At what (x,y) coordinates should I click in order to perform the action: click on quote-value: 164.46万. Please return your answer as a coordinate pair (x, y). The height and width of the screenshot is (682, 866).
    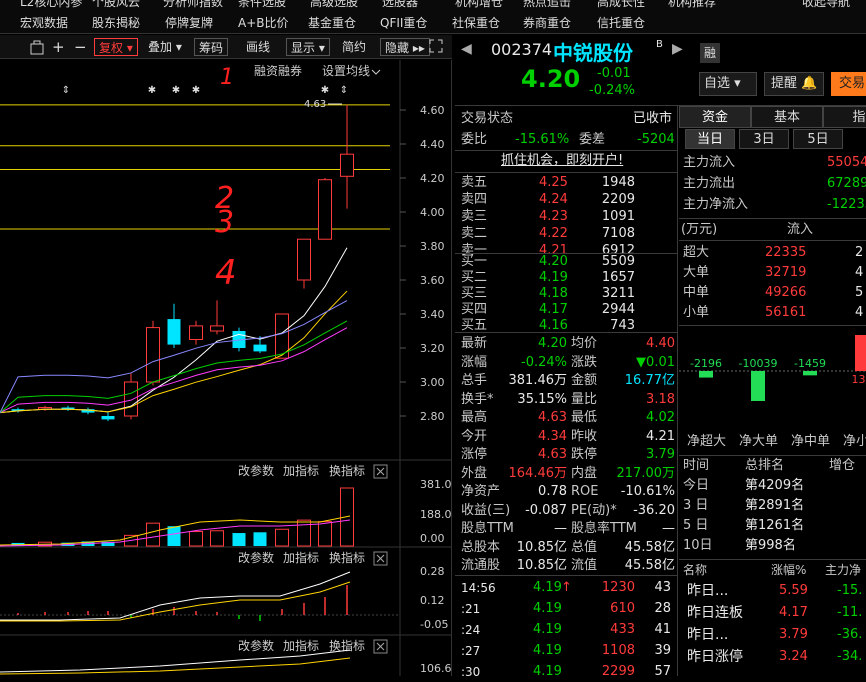
    Looking at the image, I should click on (538, 474).